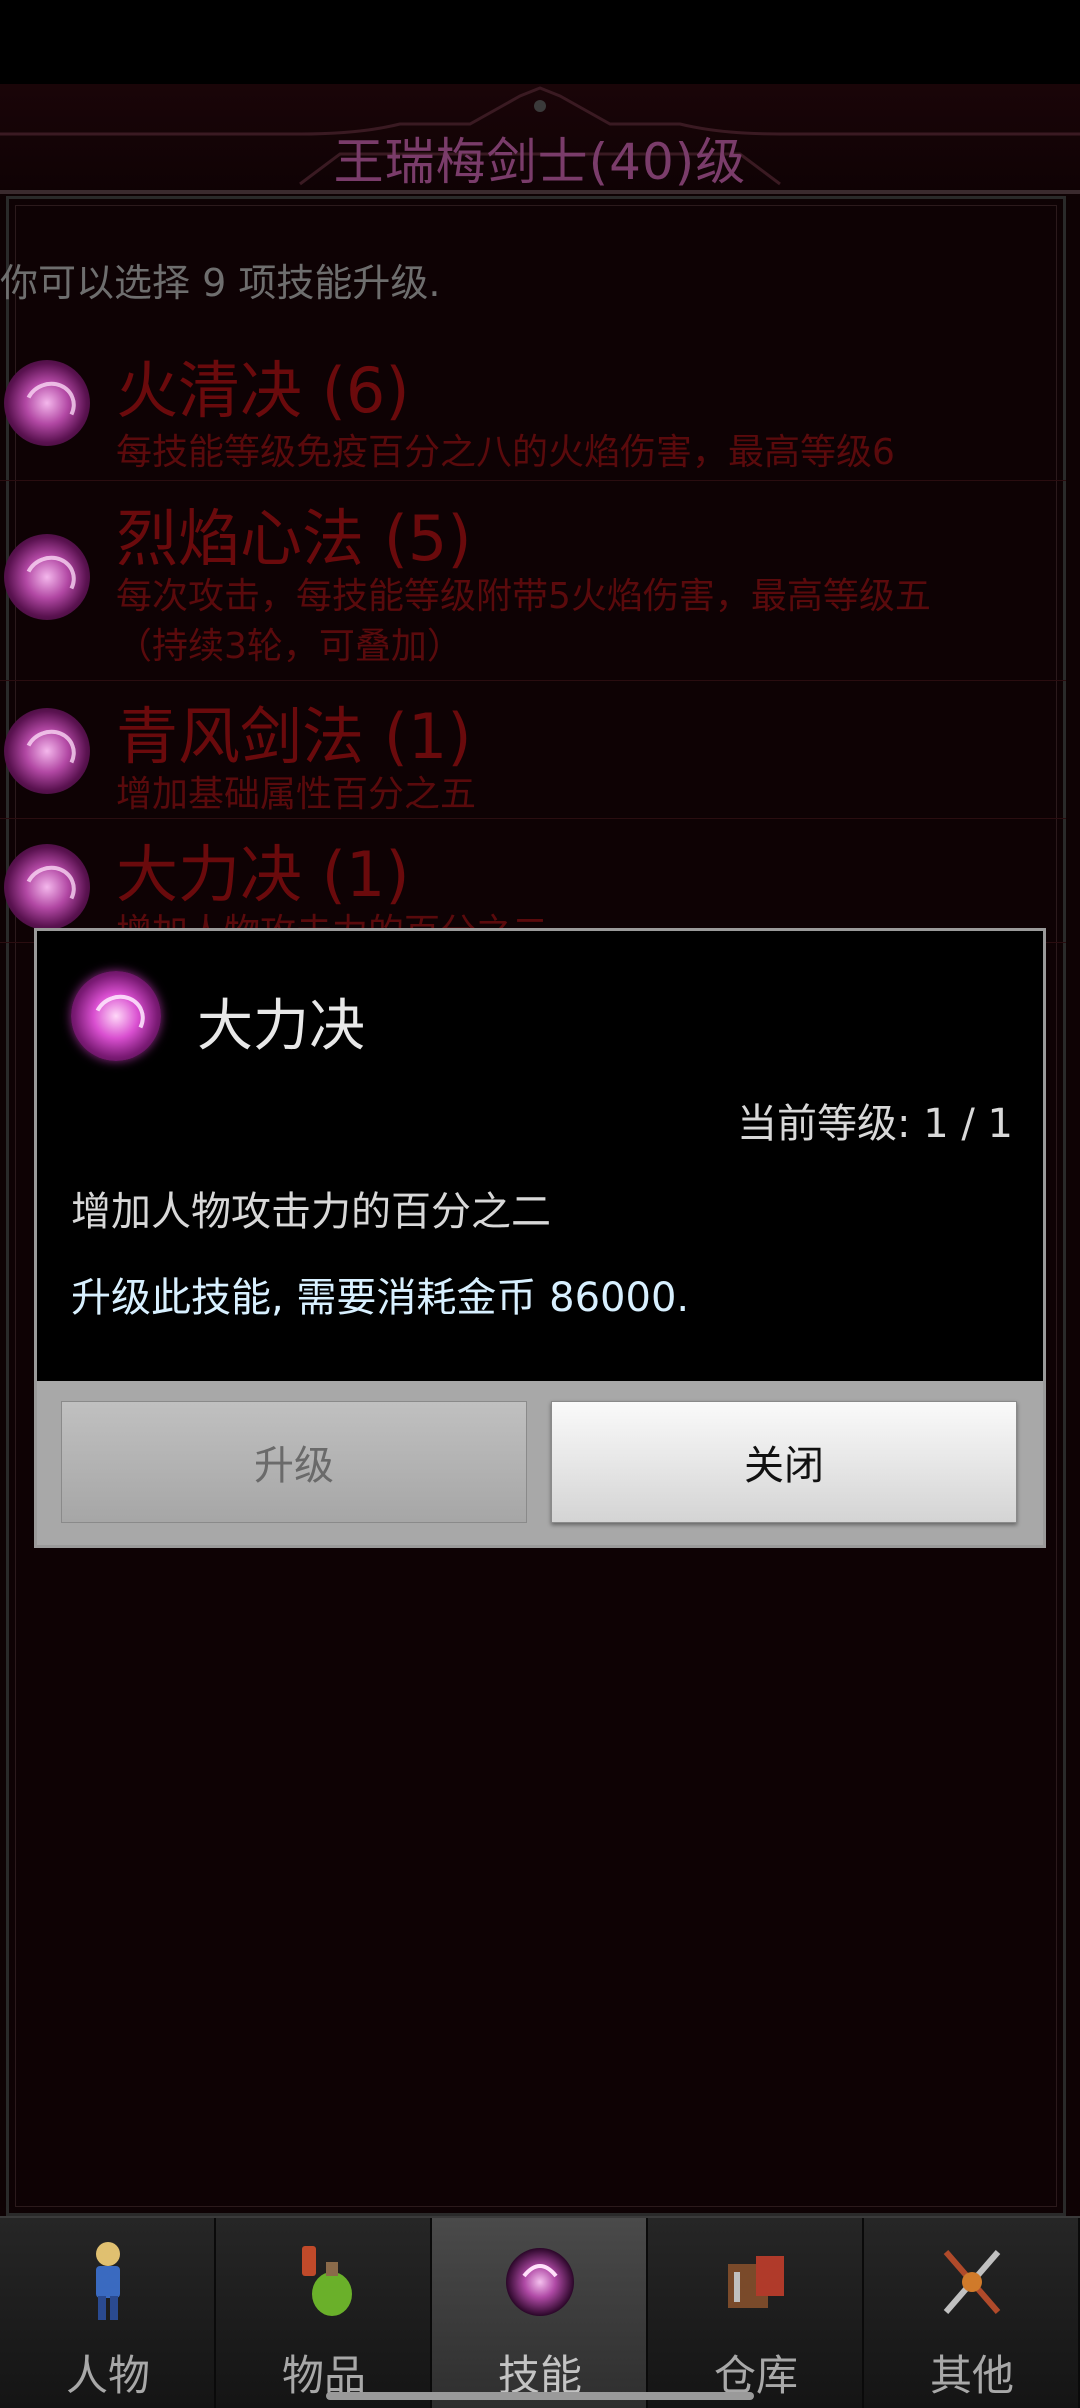  What do you see at coordinates (294, 1462) in the screenshot?
I see `upgrade-button: 升级` at bounding box center [294, 1462].